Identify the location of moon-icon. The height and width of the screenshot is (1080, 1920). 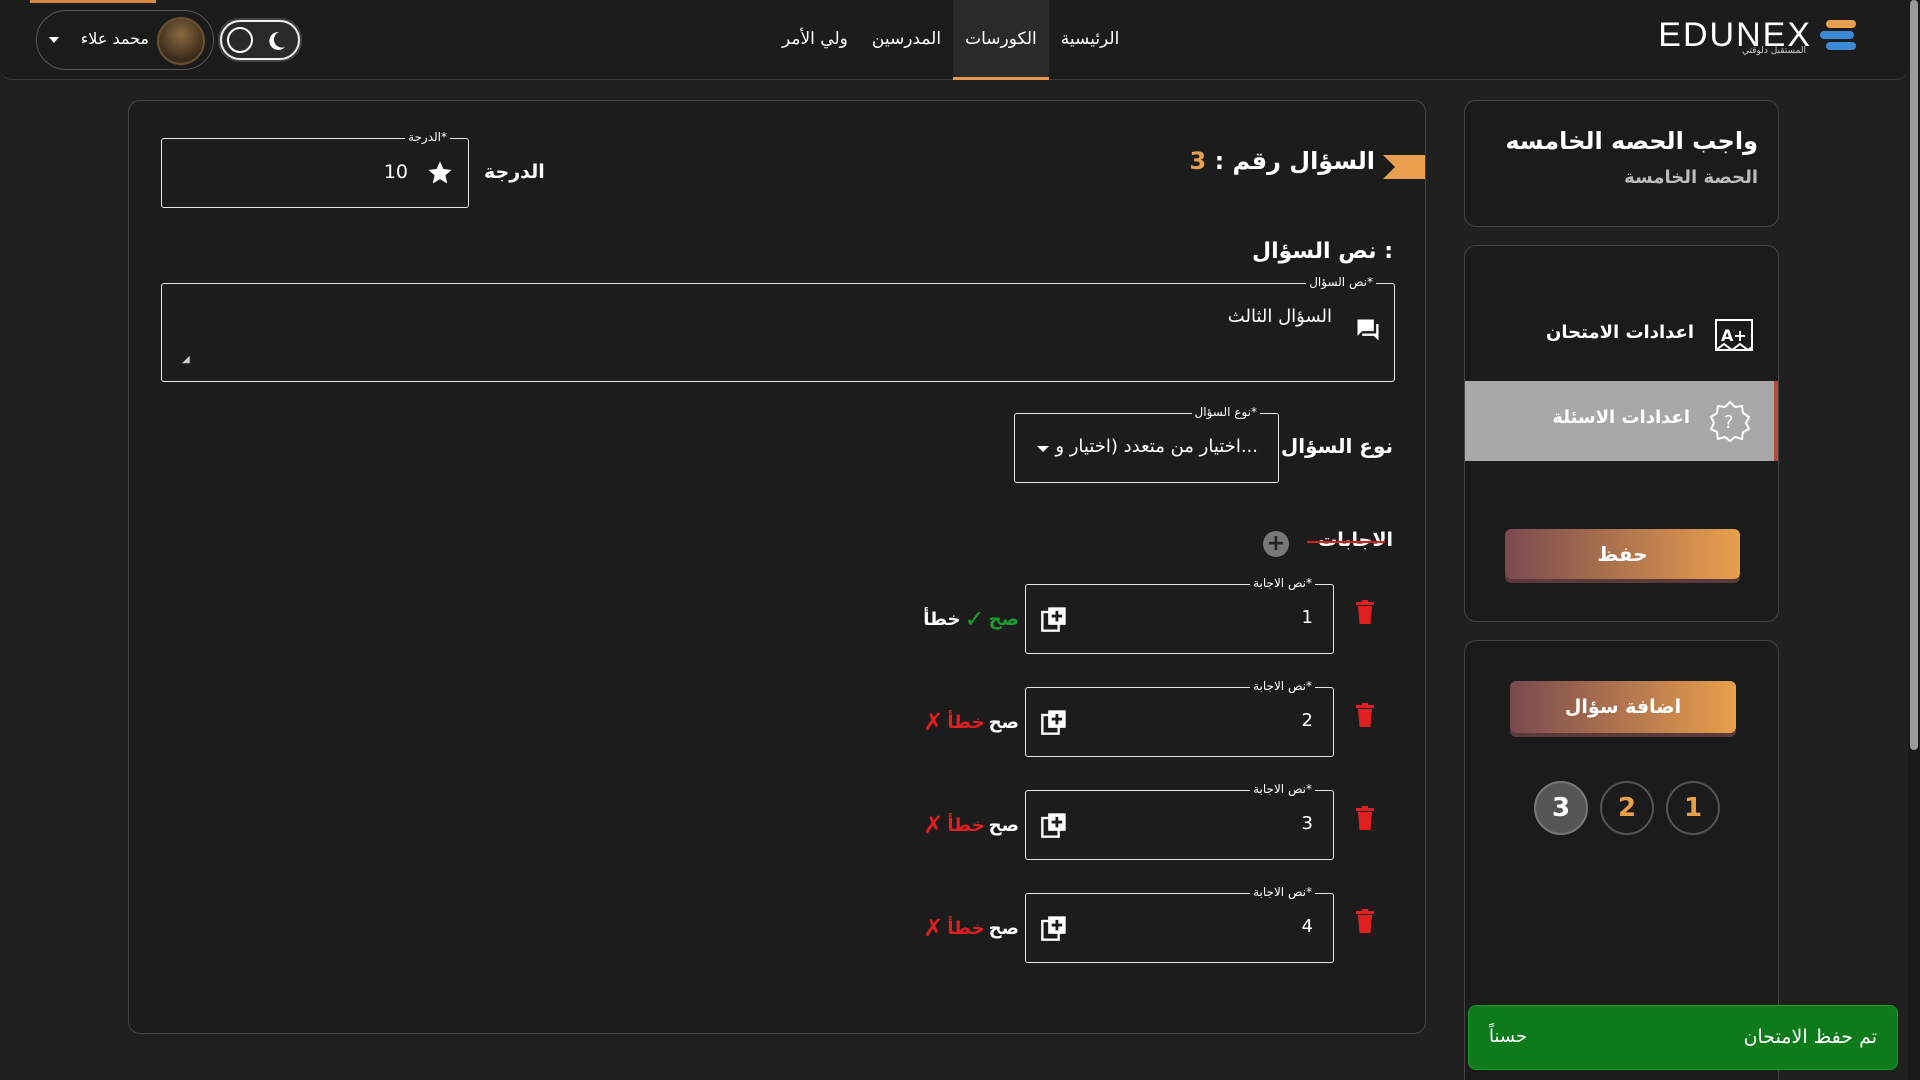
(277, 40).